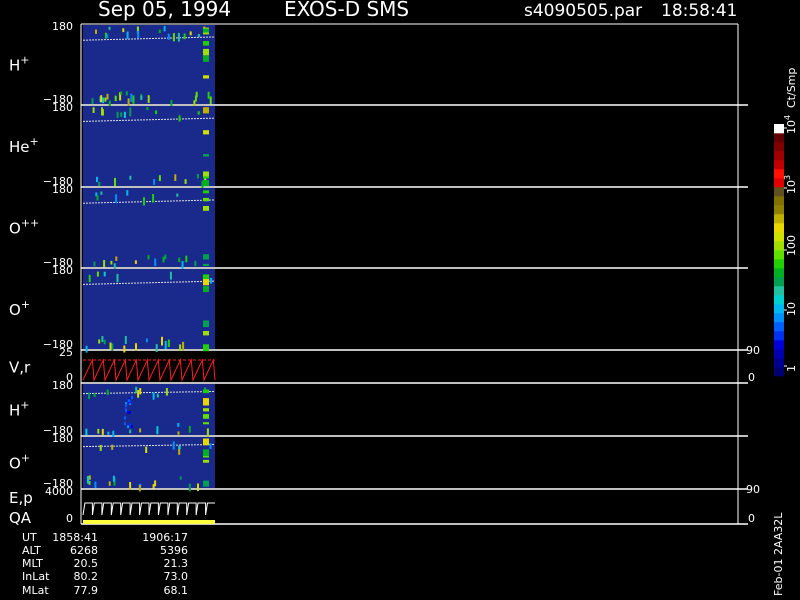  What do you see at coordinates (36, 576) in the screenshot?
I see `ephemeris-row-label: InLat` at bounding box center [36, 576].